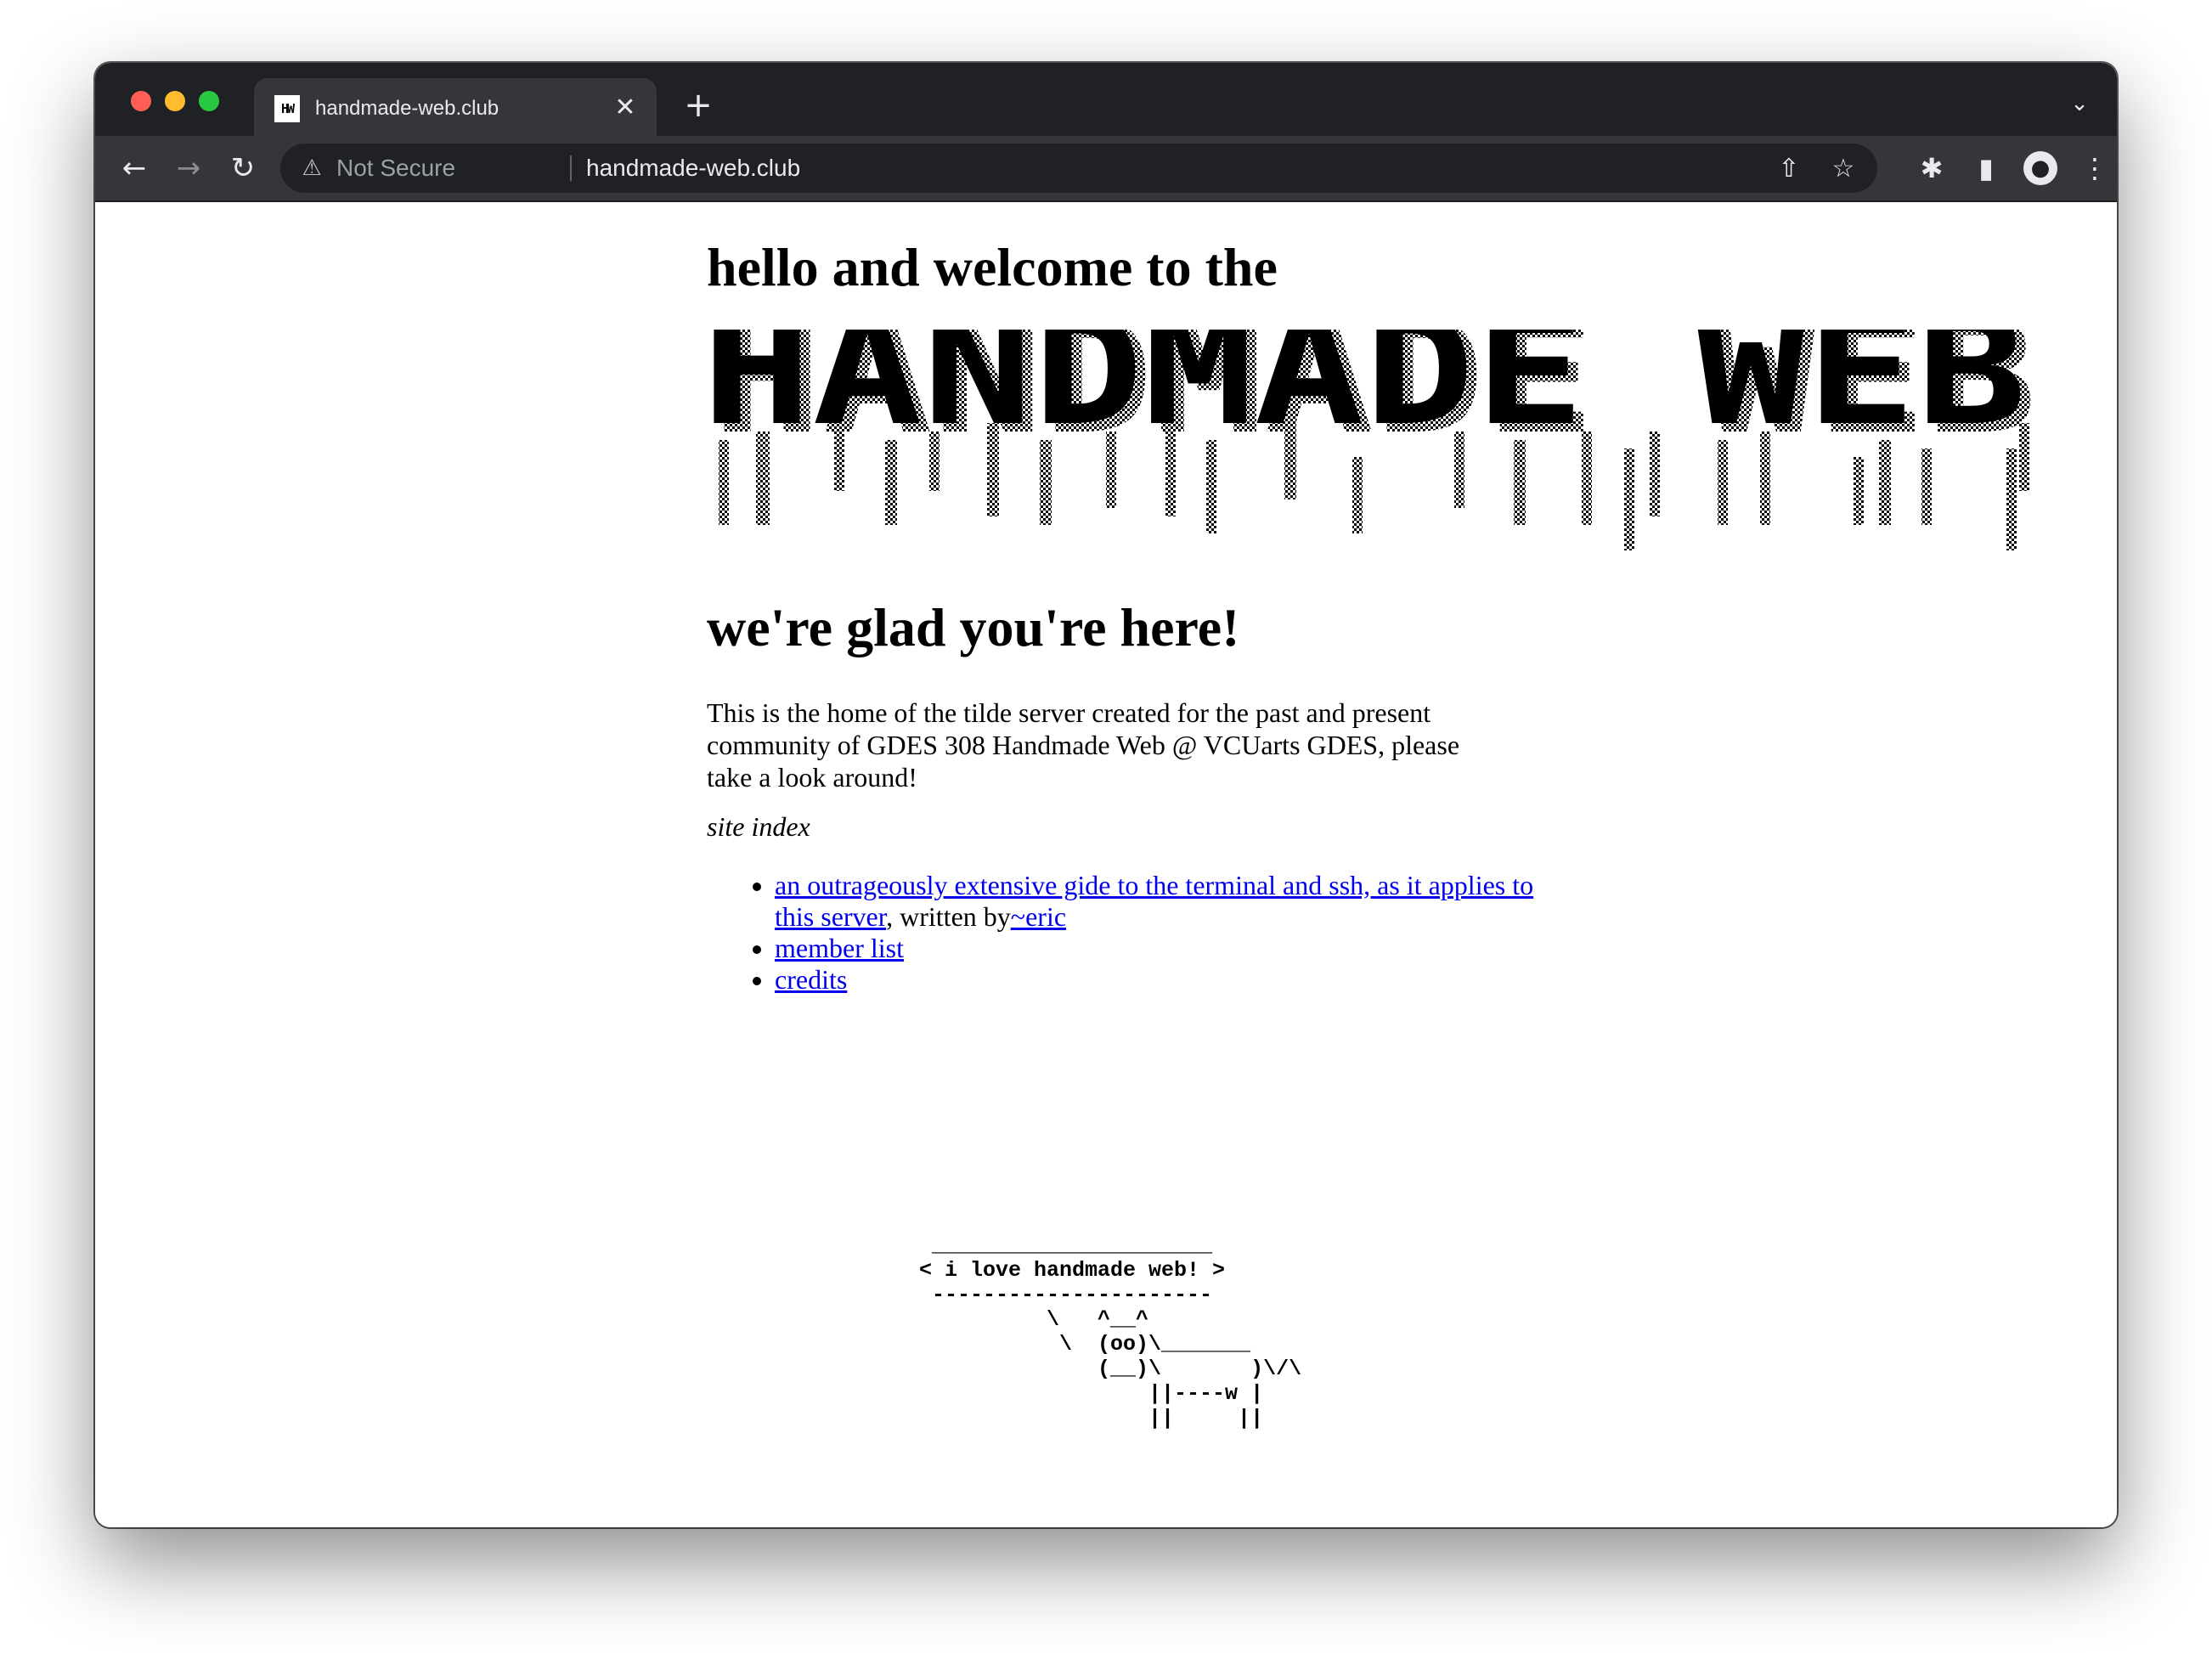 Image resolution: width=2212 pixels, height=1653 pixels. What do you see at coordinates (758, 826) in the screenshot?
I see `site-index-label: site index` at bounding box center [758, 826].